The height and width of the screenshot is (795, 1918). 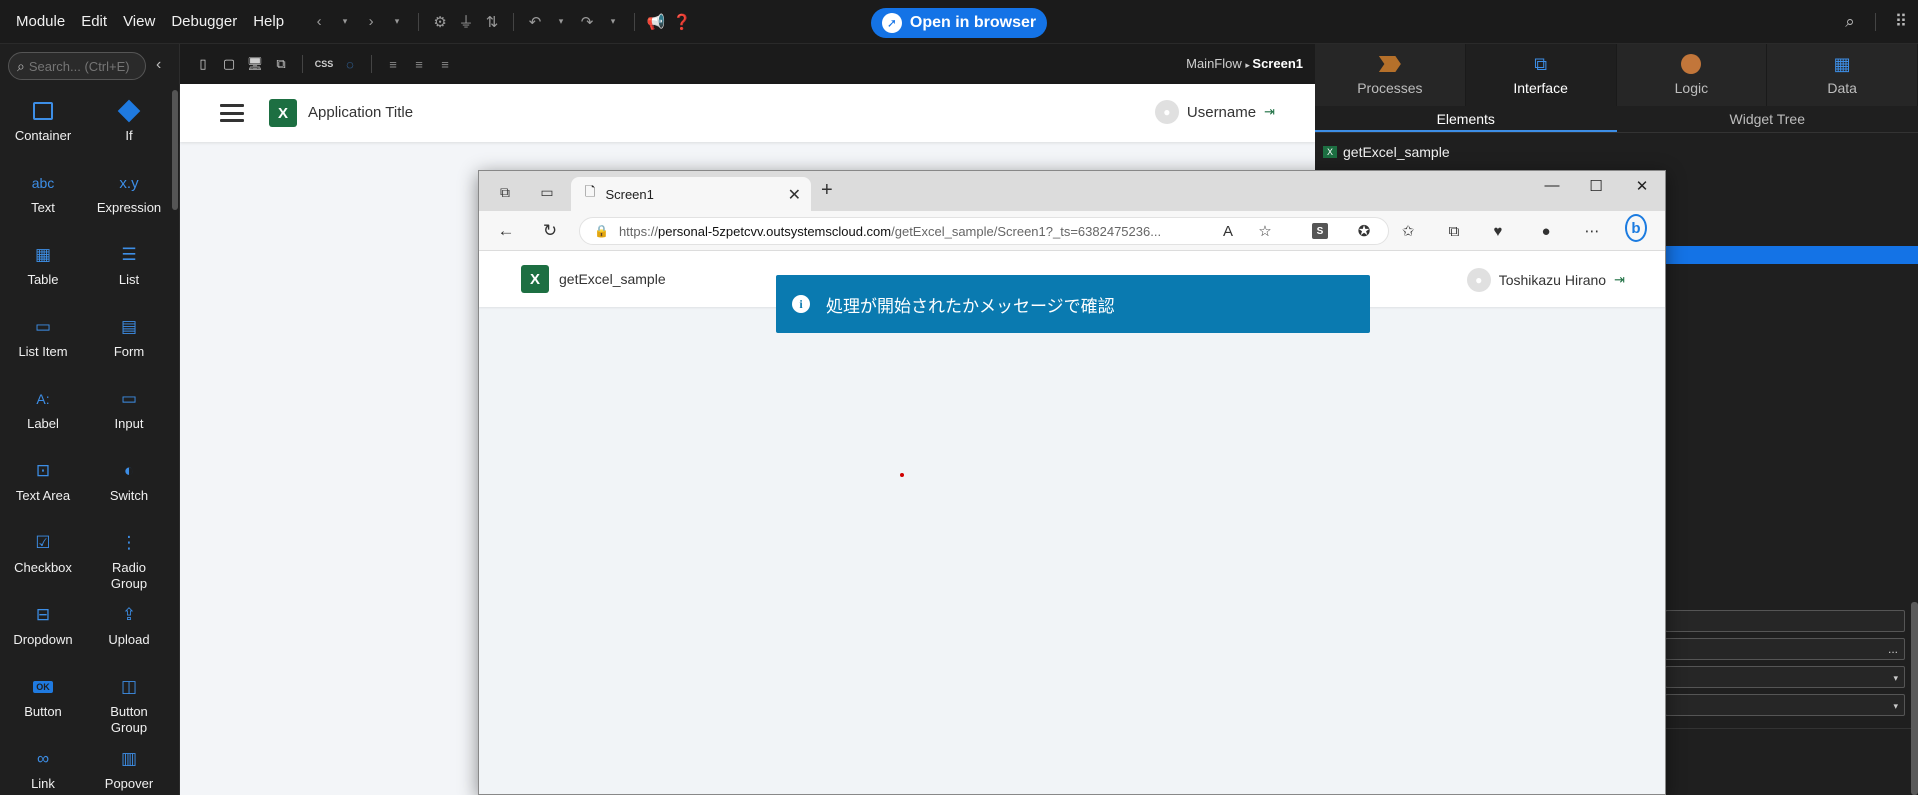 What do you see at coordinates (43, 706) in the screenshot?
I see `tool-button: OK Button` at bounding box center [43, 706].